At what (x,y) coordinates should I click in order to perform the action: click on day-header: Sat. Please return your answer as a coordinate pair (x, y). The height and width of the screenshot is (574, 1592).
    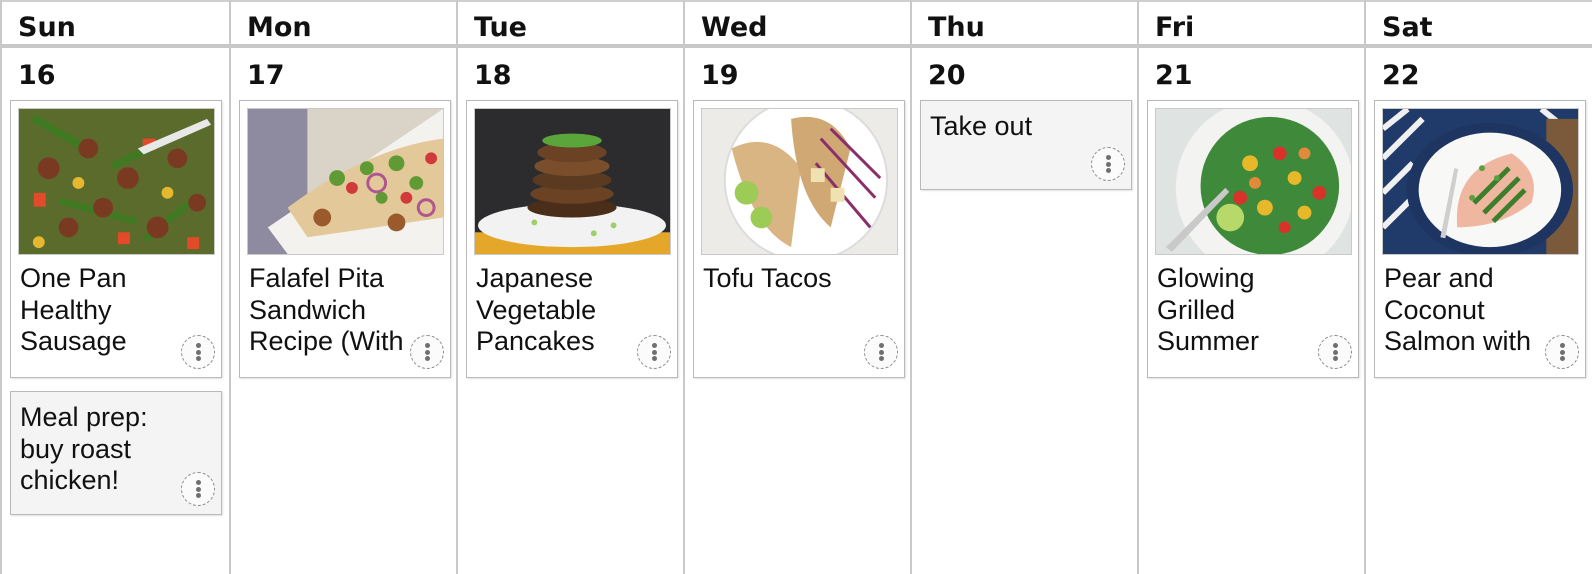
    Looking at the image, I should click on (1479, 24).